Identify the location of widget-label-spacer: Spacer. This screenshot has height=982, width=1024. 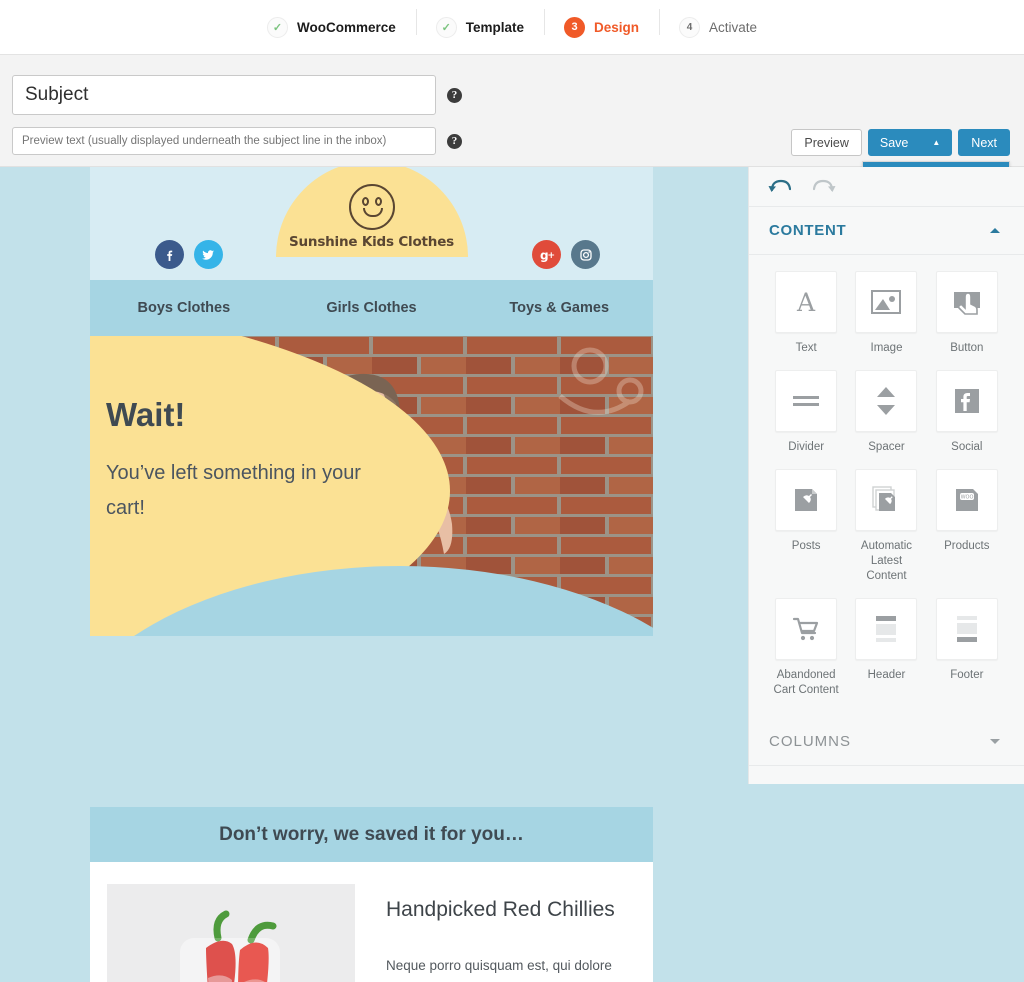
(886, 446).